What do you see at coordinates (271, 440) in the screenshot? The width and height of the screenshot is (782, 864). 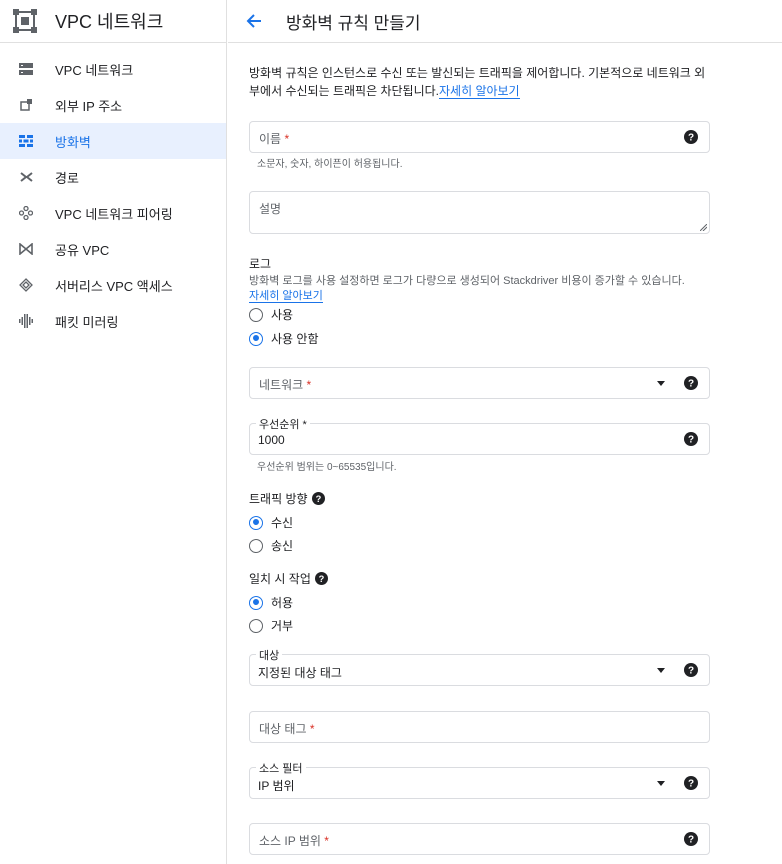 I see `priority-value: 1000` at bounding box center [271, 440].